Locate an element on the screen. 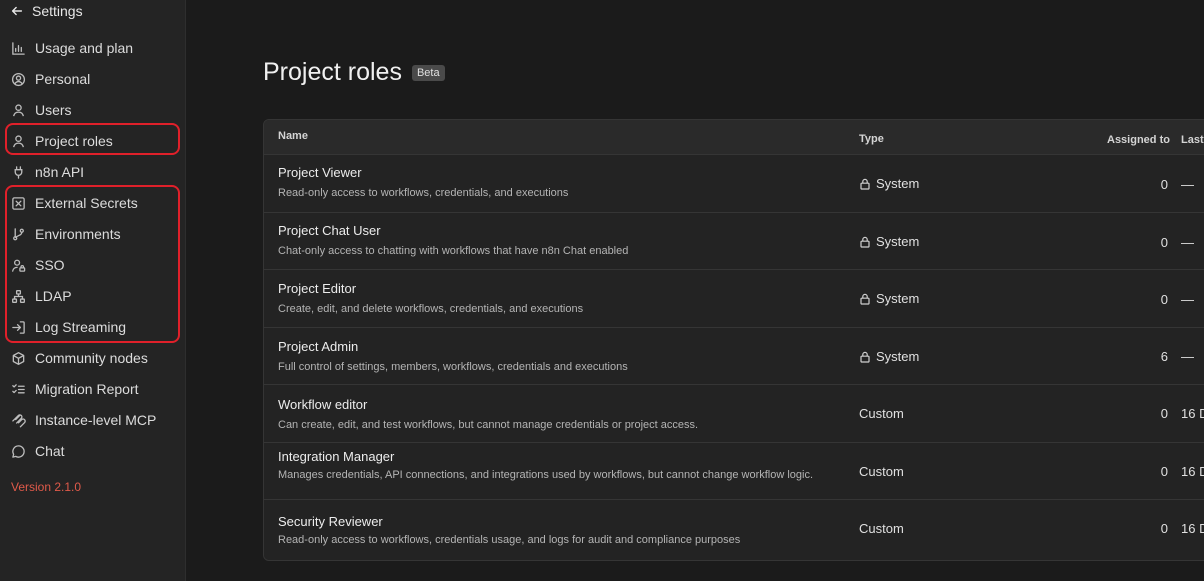 This screenshot has width=1204, height=581. column-header-name: Name is located at coordinates (293, 136).